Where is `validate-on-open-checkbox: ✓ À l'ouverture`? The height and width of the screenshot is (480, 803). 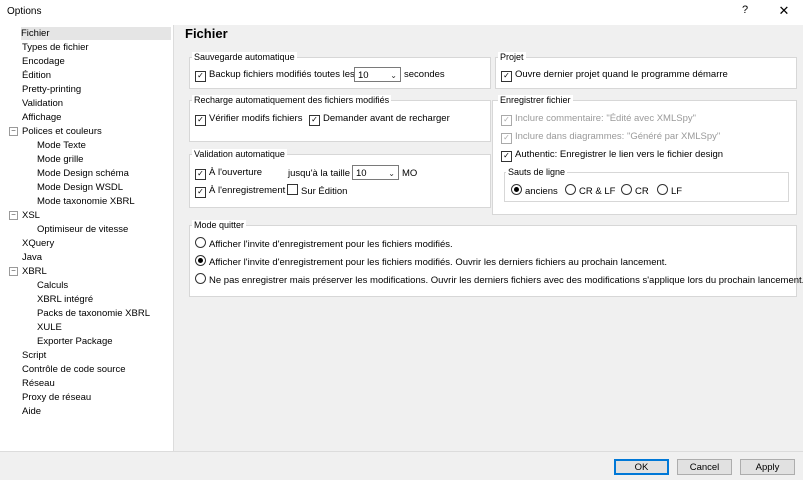
validate-on-open-checkbox: ✓ À l'ouverture is located at coordinates (228, 173).